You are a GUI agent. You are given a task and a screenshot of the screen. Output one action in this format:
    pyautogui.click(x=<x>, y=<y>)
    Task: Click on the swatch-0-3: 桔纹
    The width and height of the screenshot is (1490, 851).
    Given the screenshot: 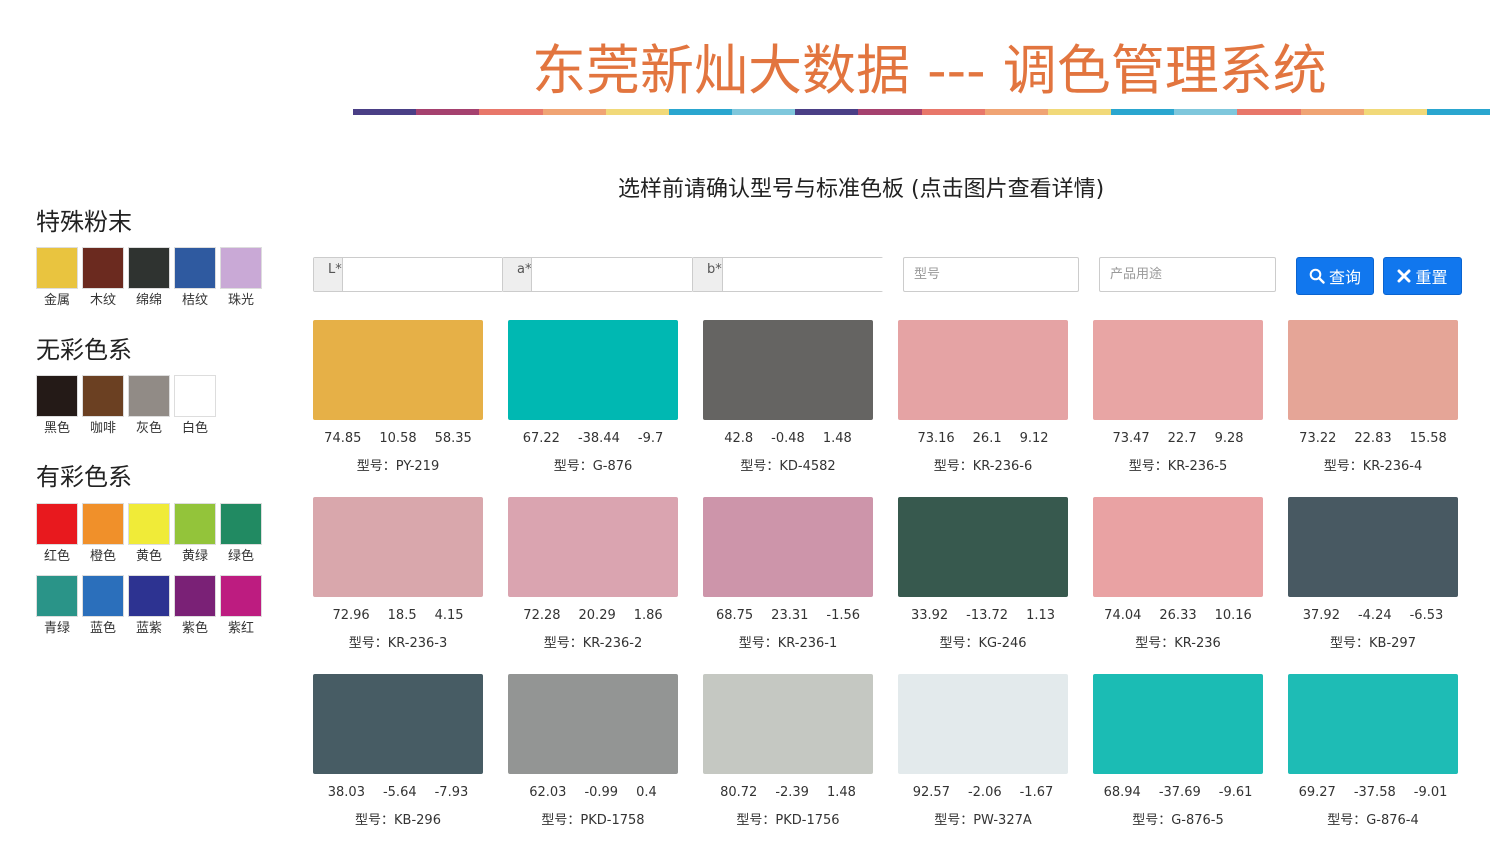 What is the action you would take?
    pyautogui.click(x=197, y=278)
    